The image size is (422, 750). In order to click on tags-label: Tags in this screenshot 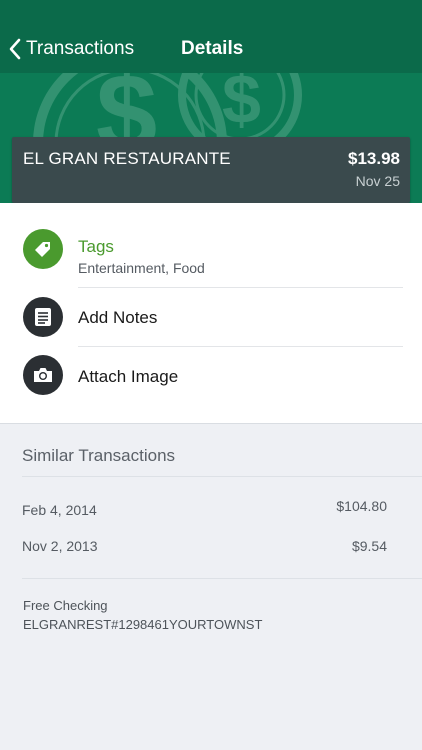, I will do `click(96, 246)`.